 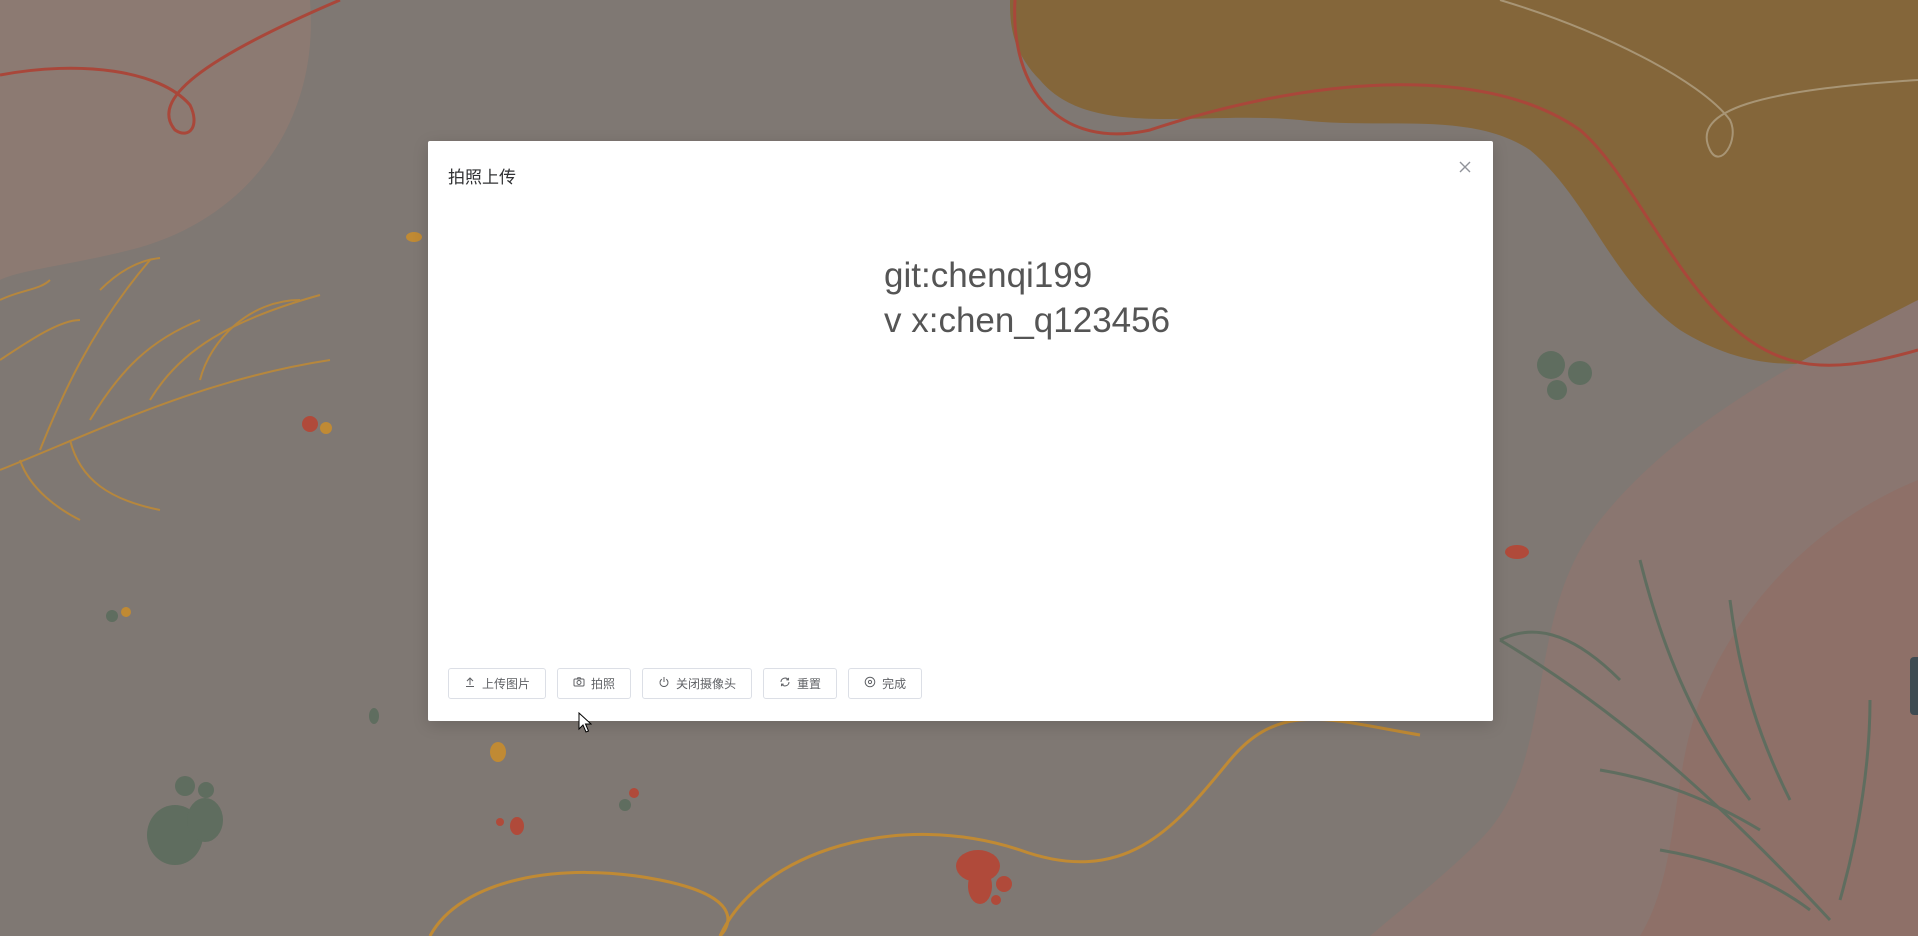 What do you see at coordinates (1027, 320) in the screenshot?
I see `watermark-line-wechat: v x:chen_q123456` at bounding box center [1027, 320].